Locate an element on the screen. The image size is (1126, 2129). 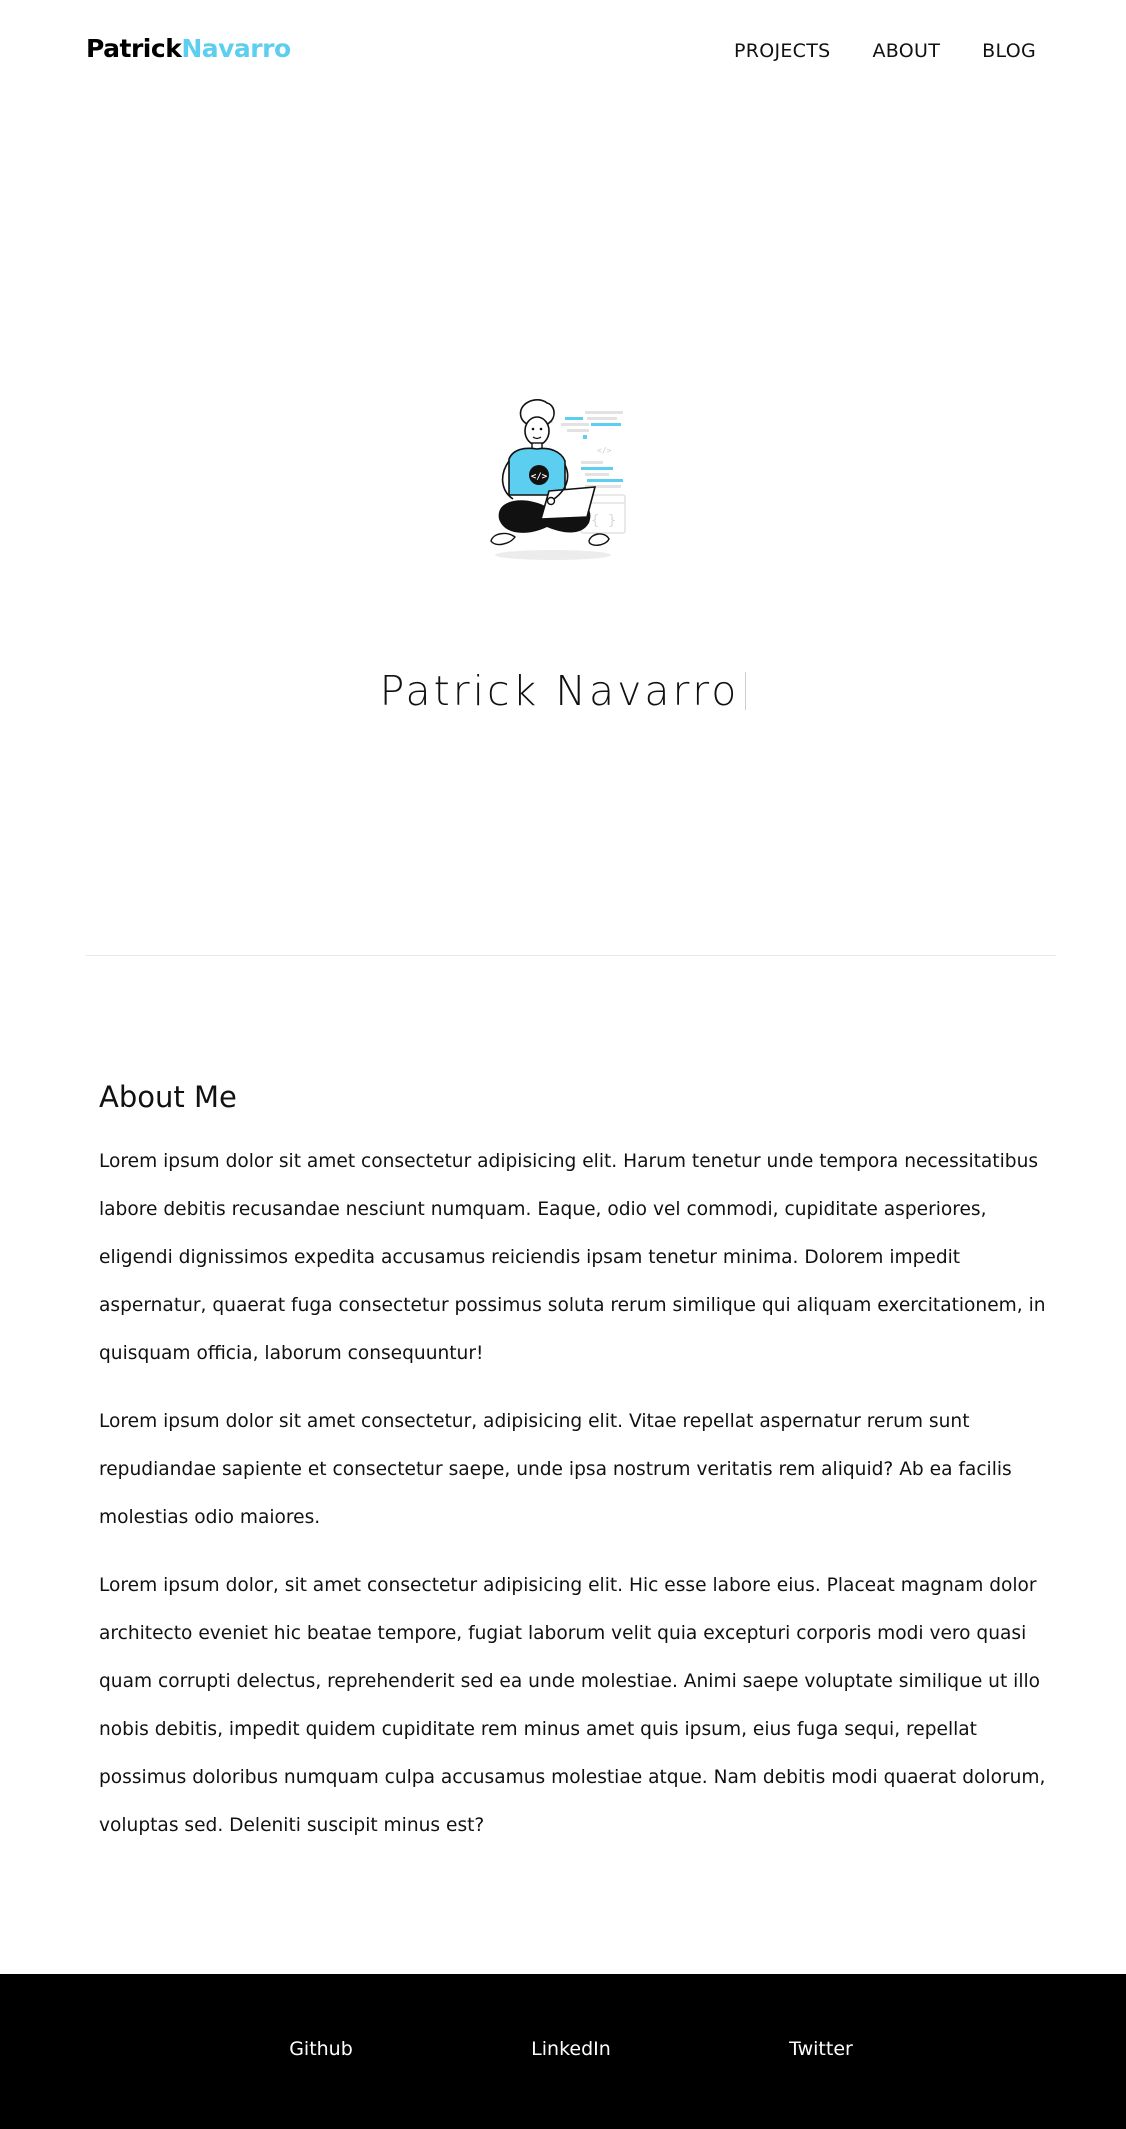
nav-link-about: ABOUT is located at coordinates (907, 51).